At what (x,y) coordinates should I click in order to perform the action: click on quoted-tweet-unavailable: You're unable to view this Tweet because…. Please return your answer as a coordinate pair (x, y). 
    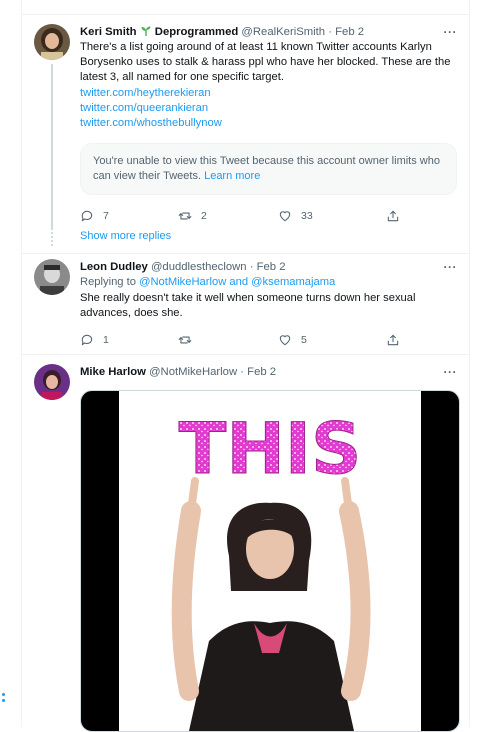
    Looking at the image, I should click on (268, 169).